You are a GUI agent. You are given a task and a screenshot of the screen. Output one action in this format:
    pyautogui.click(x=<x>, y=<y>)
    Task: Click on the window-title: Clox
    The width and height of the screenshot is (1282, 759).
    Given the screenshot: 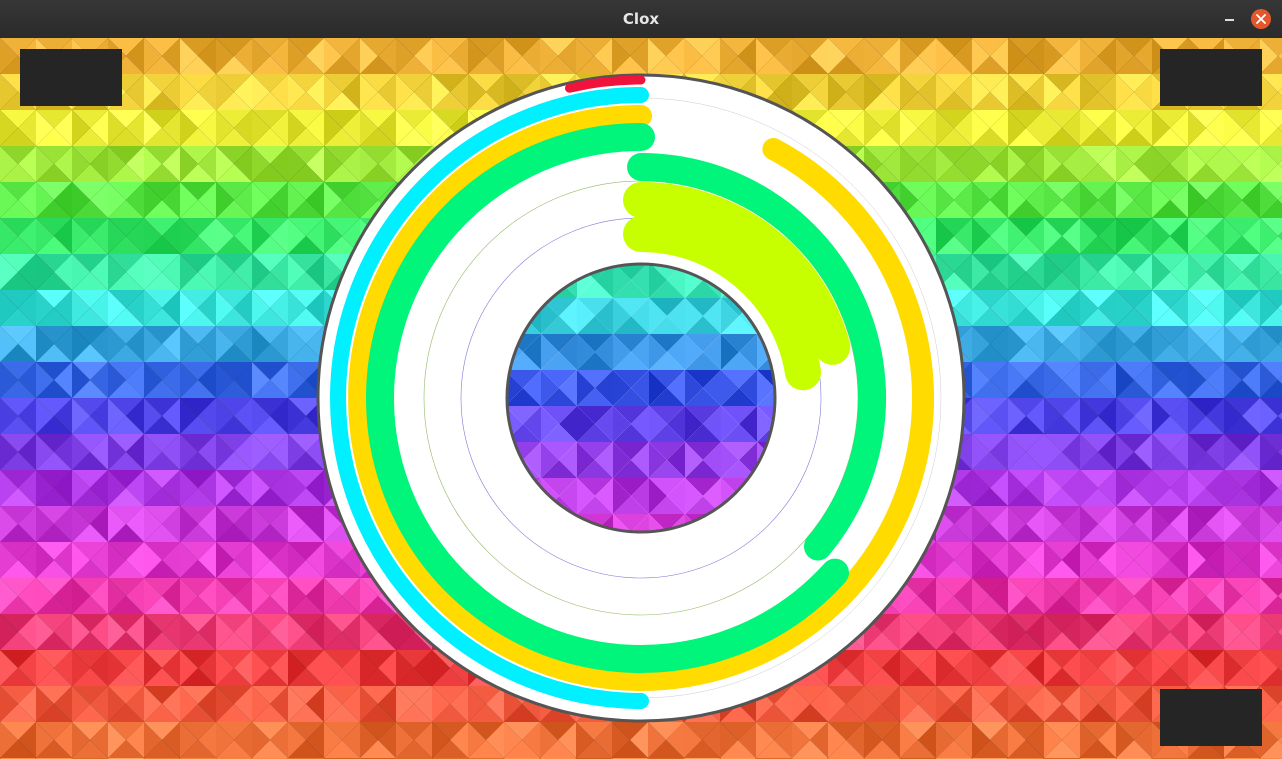 What is the action you would take?
    pyautogui.click(x=641, y=19)
    